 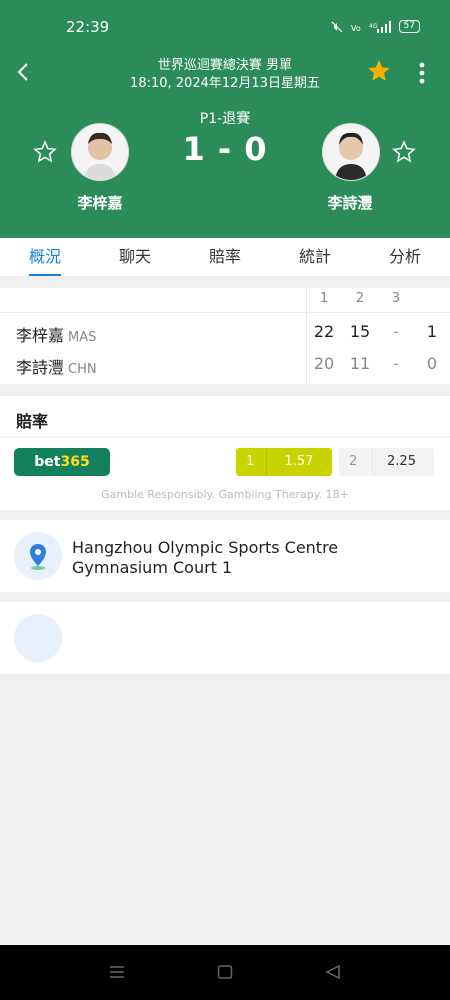 I want to click on more-options-icon, so click(x=422, y=73).